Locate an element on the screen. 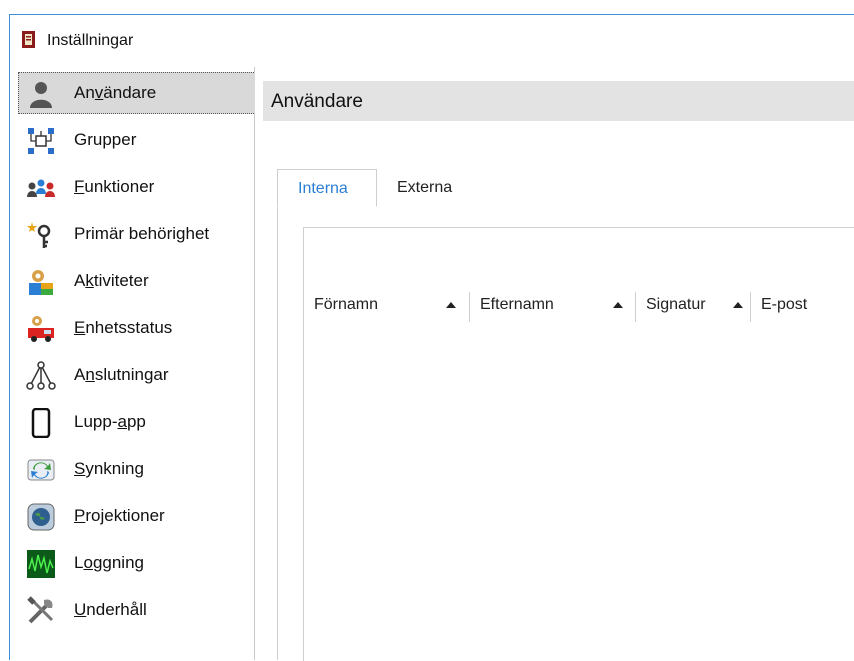 This screenshot has width=854, height=661. activities-icon is located at coordinates (41, 282).